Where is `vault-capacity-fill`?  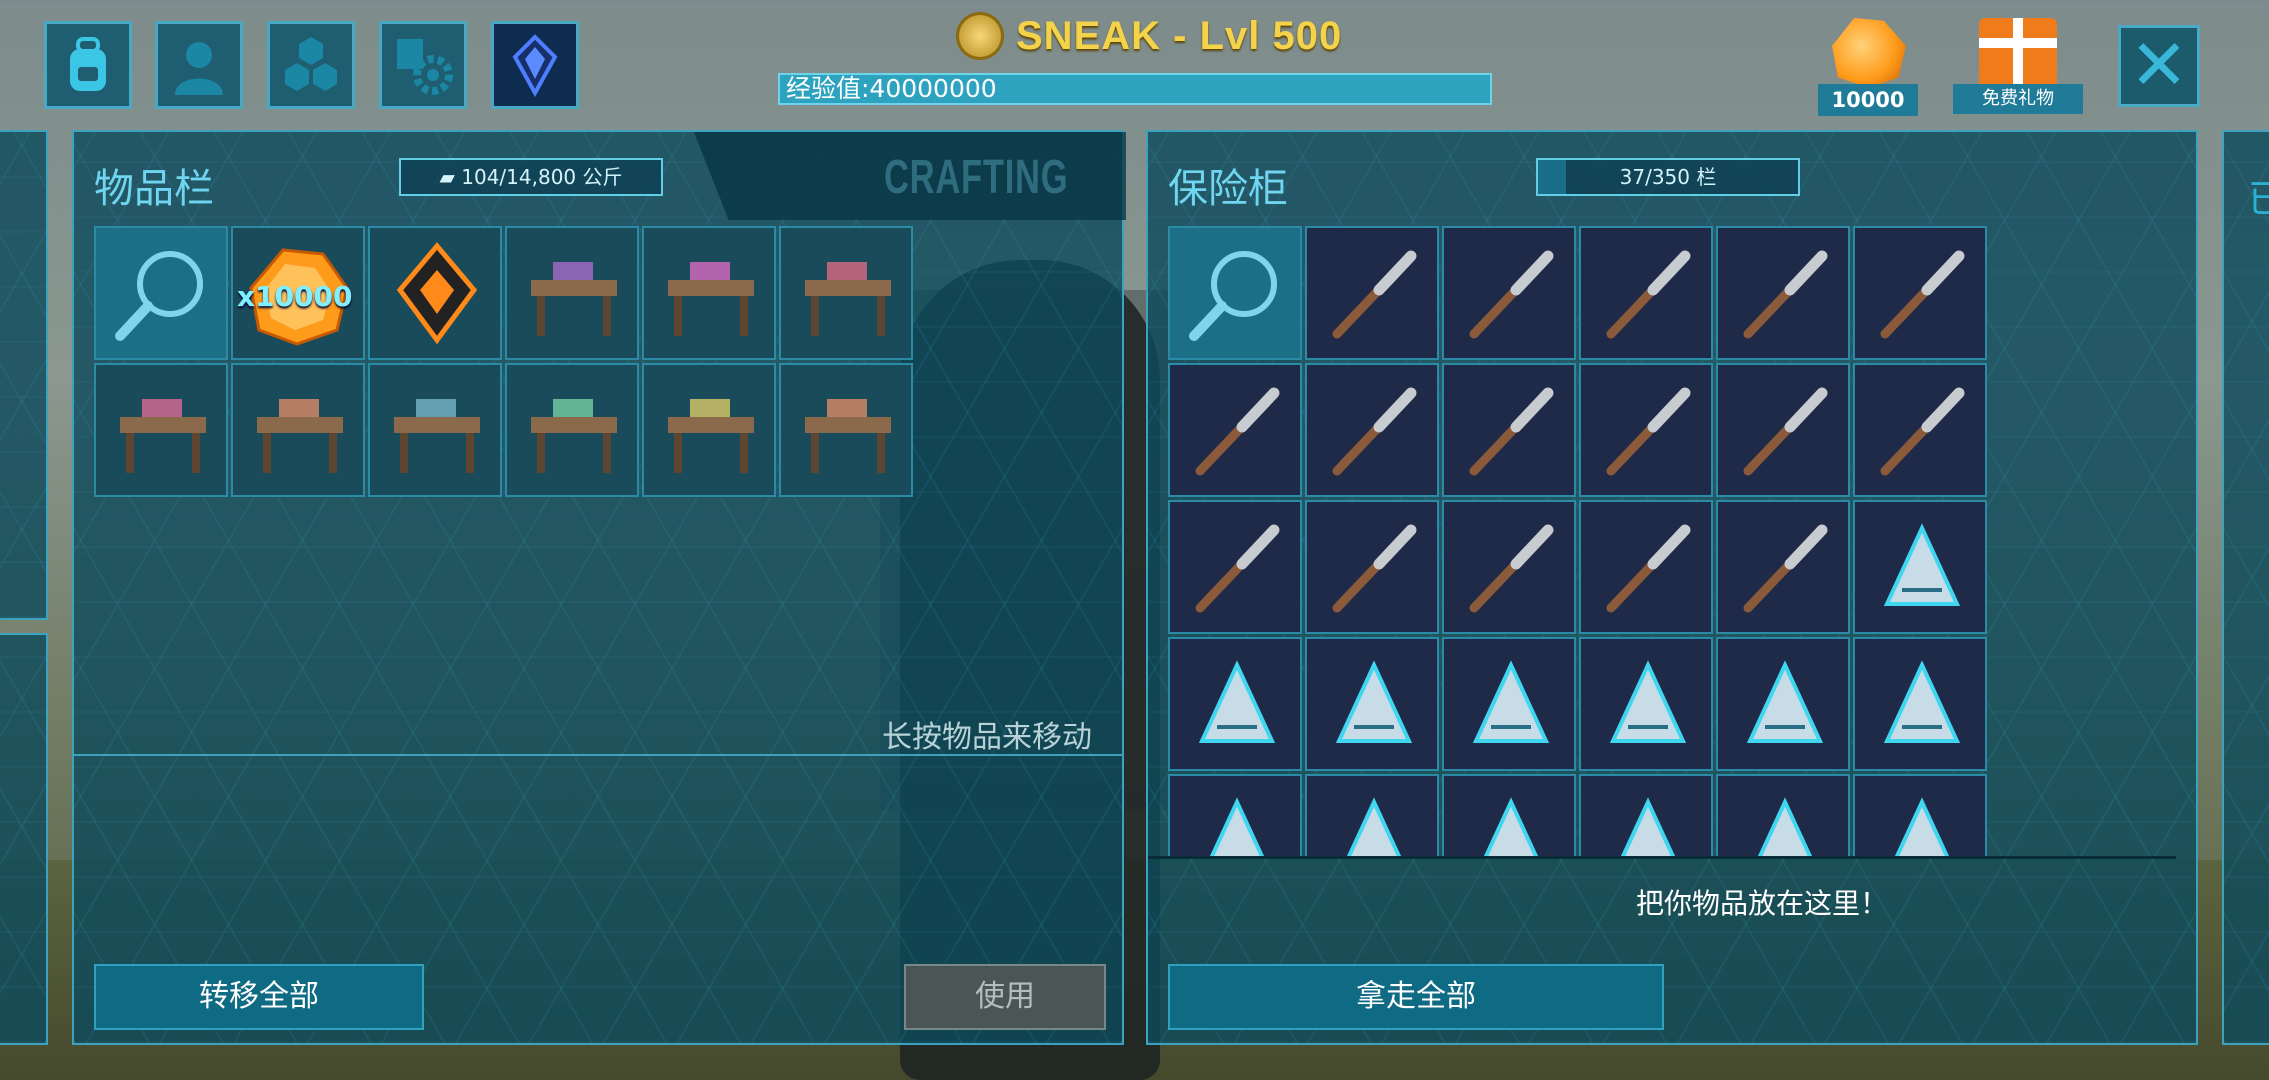
vault-capacity-fill is located at coordinates (1552, 177).